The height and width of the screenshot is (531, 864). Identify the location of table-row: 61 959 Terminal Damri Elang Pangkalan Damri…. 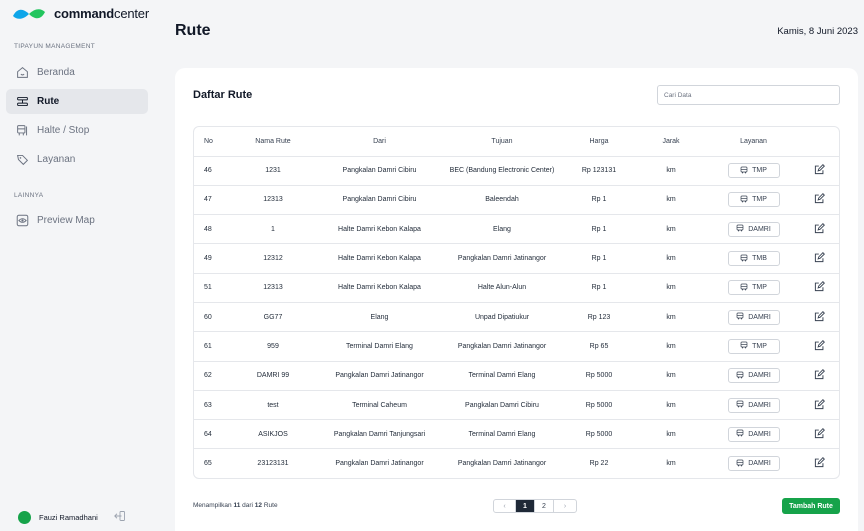
(516, 346).